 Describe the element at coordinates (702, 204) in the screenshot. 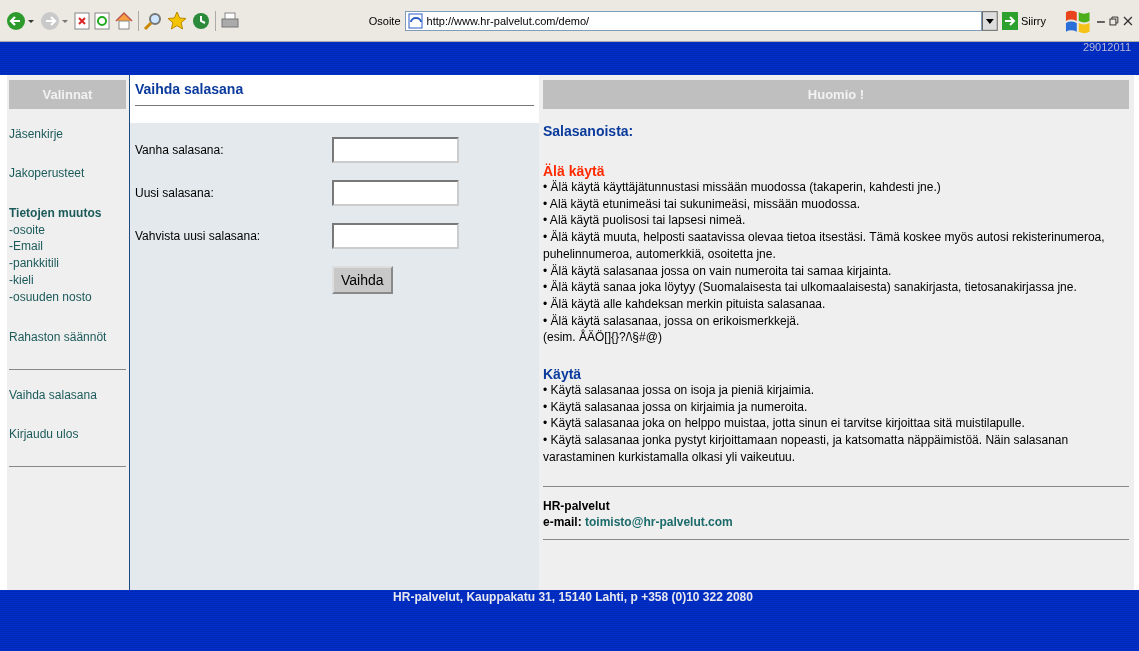

I see `rule-text: • Alä käytä etunimeäsi tai sukunimeäsi, missään muodossa.` at that location.